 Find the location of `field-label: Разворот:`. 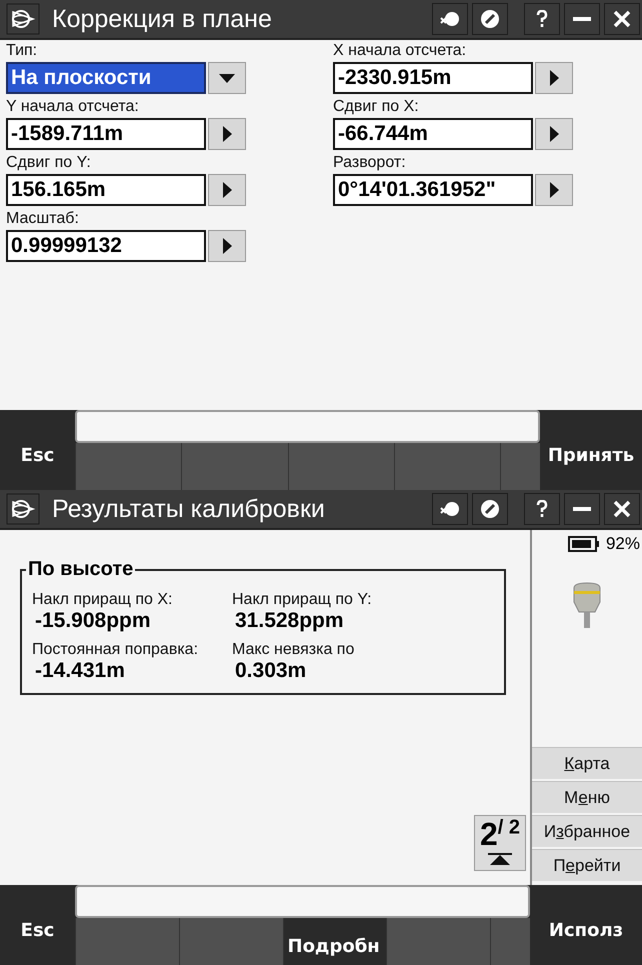

field-label: Разворот: is located at coordinates (370, 163).